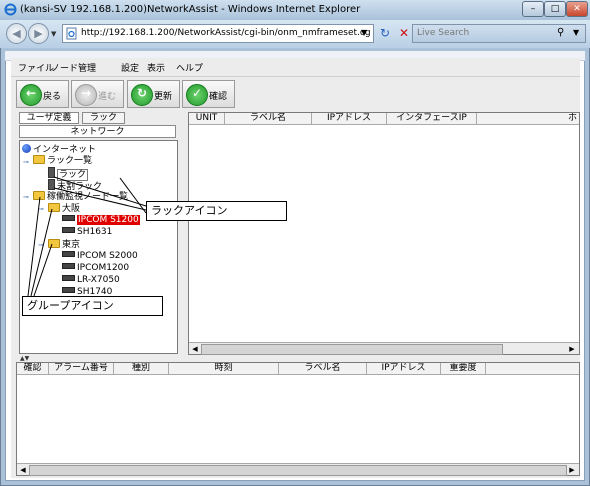 The image size is (590, 486). Describe the element at coordinates (295, 93) in the screenshot. I see `toolbar: ← 戻る → 進む ↻ 更新 ✓ 確認` at that location.